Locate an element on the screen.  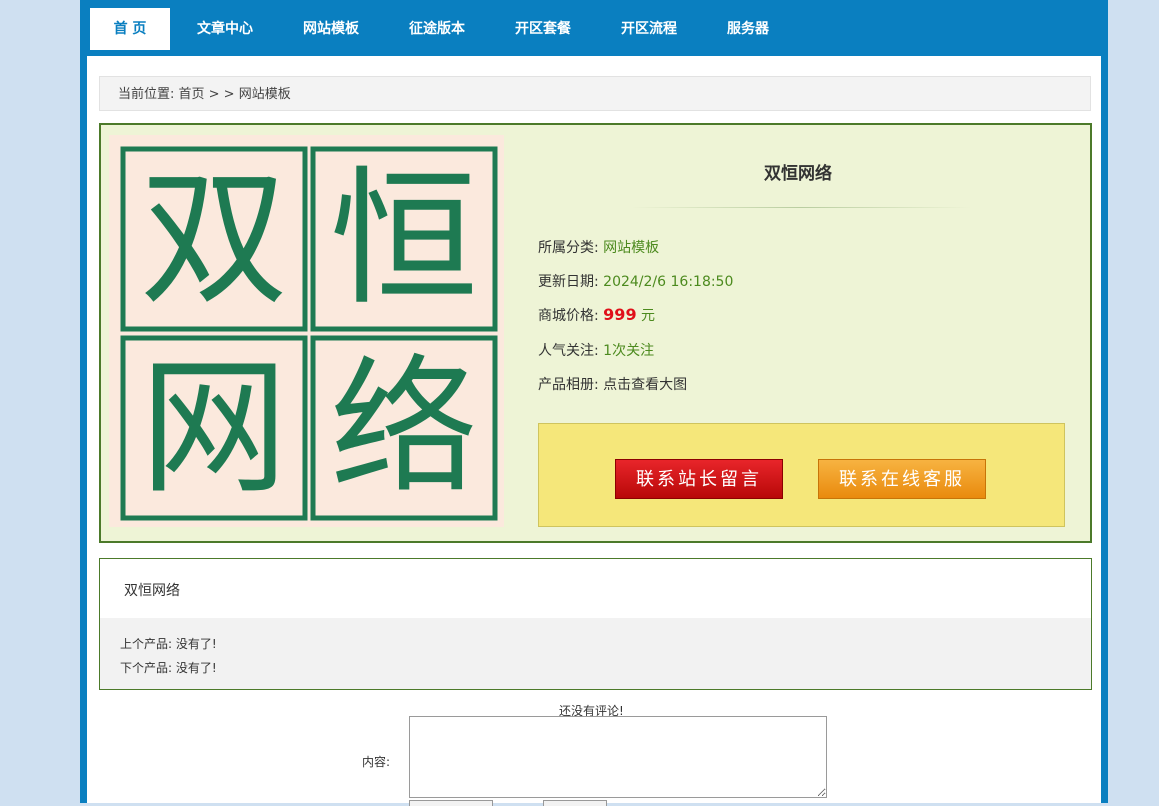
next-product-link: 下个产品: 没有了! is located at coordinates (168, 667).